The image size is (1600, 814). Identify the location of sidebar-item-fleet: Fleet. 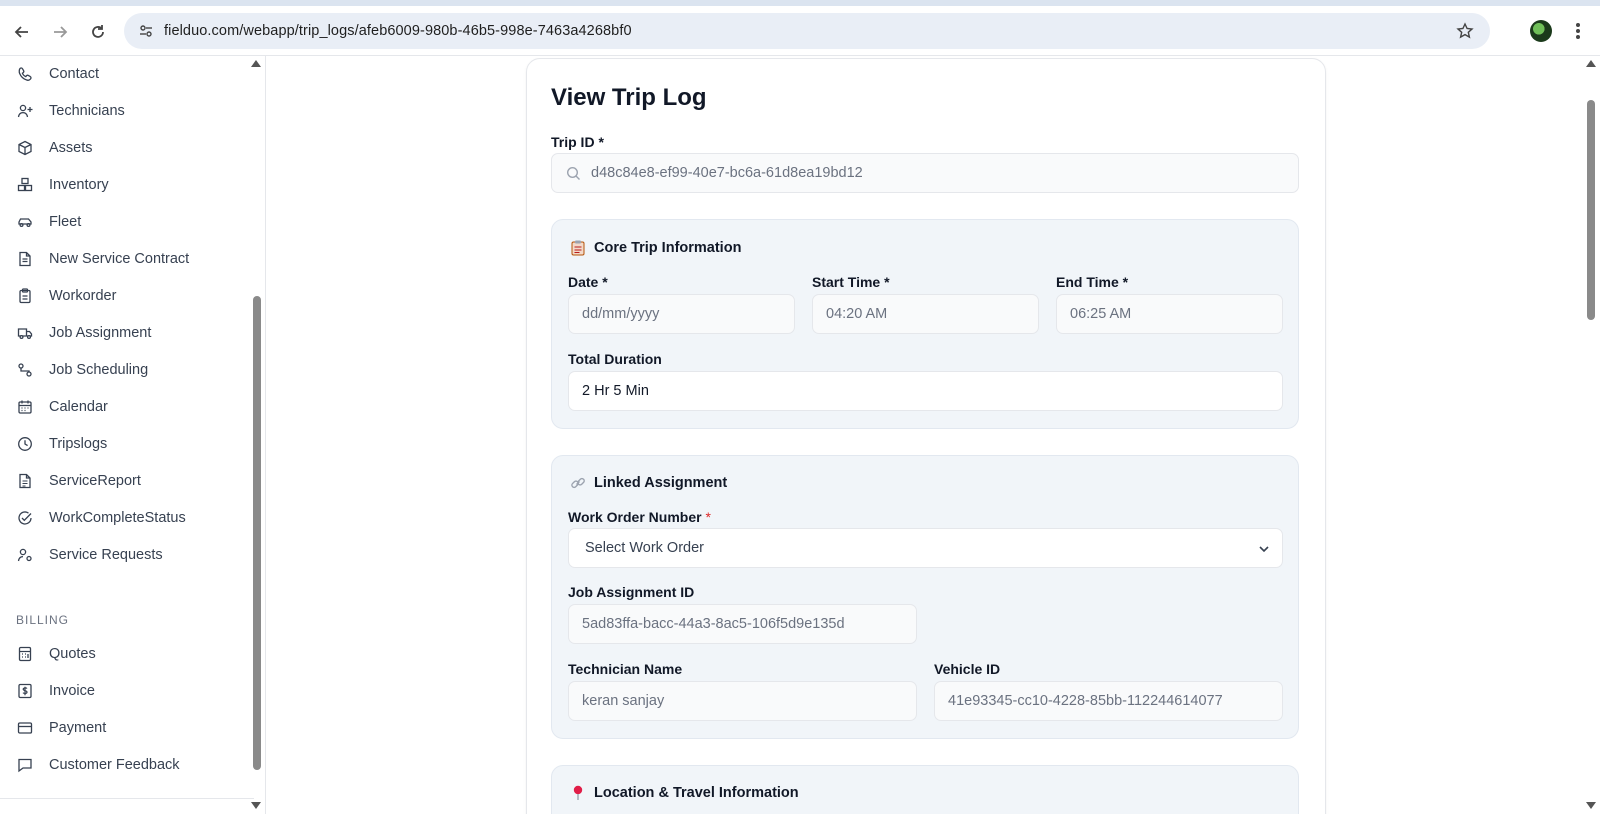
(48, 222).